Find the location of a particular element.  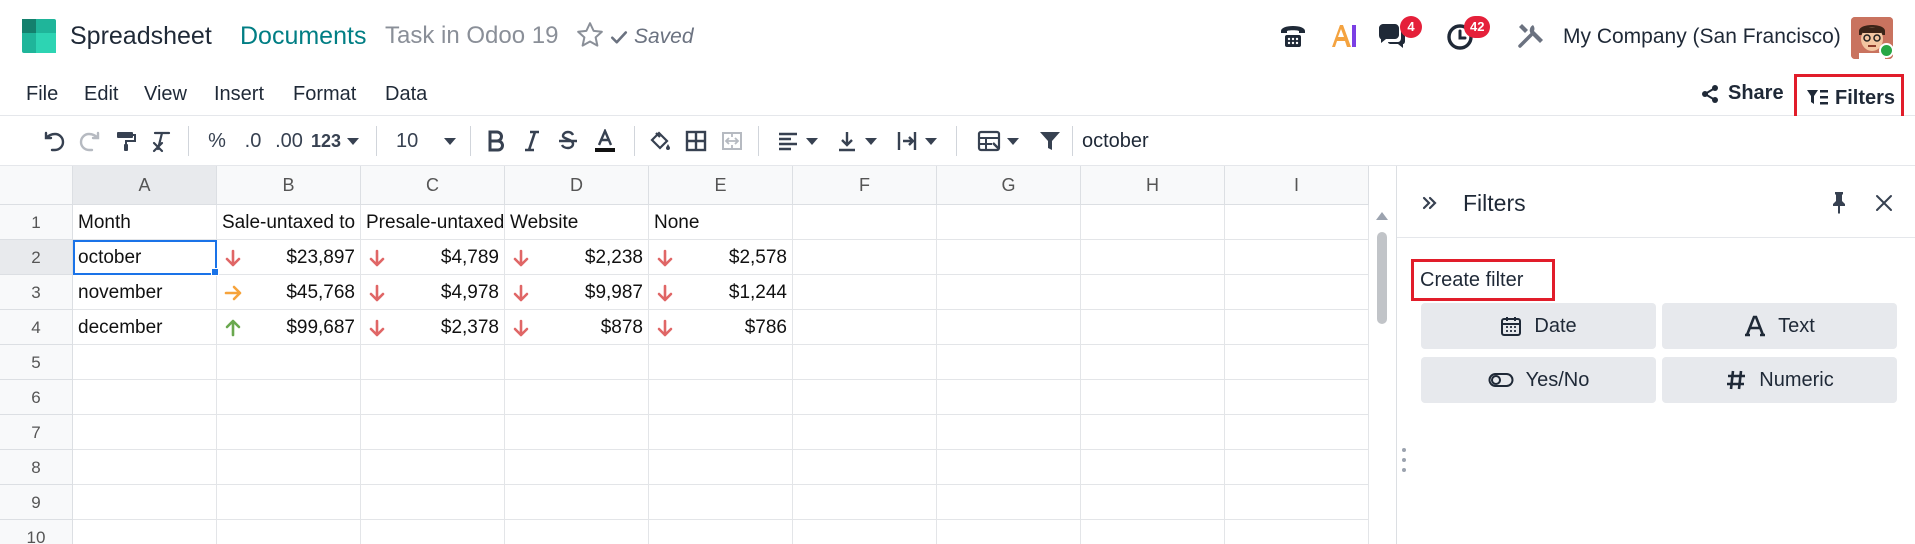

favorite-star-icon is located at coordinates (590, 35).